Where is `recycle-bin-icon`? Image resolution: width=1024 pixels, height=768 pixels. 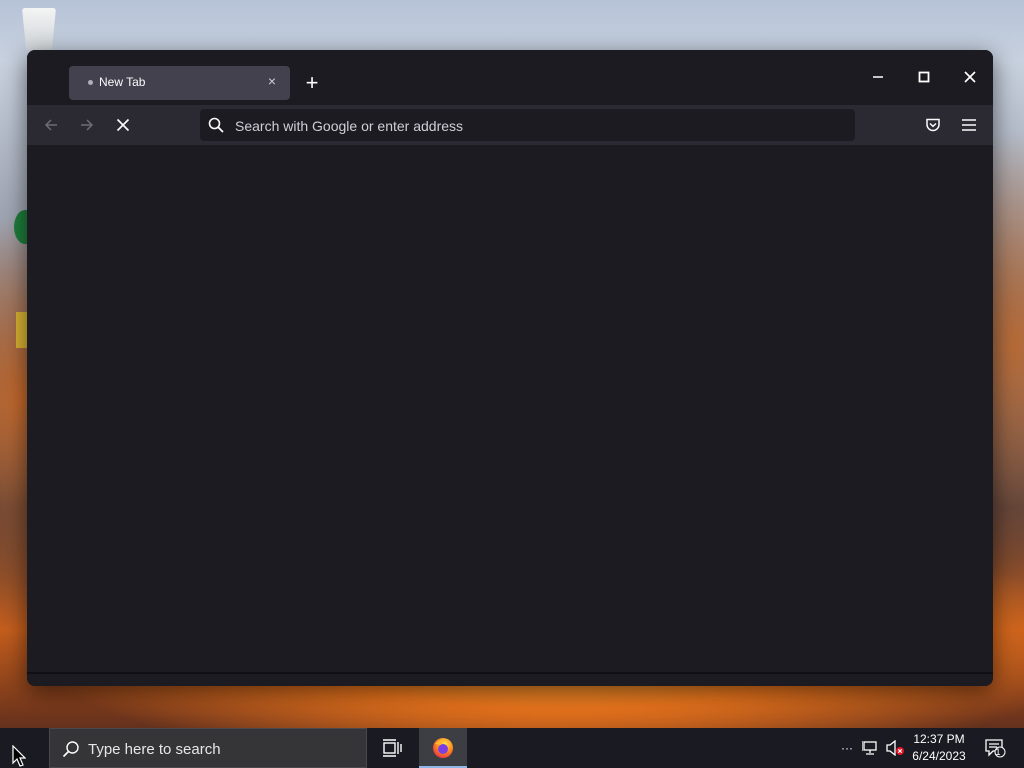
recycle-bin-icon is located at coordinates (39, 29).